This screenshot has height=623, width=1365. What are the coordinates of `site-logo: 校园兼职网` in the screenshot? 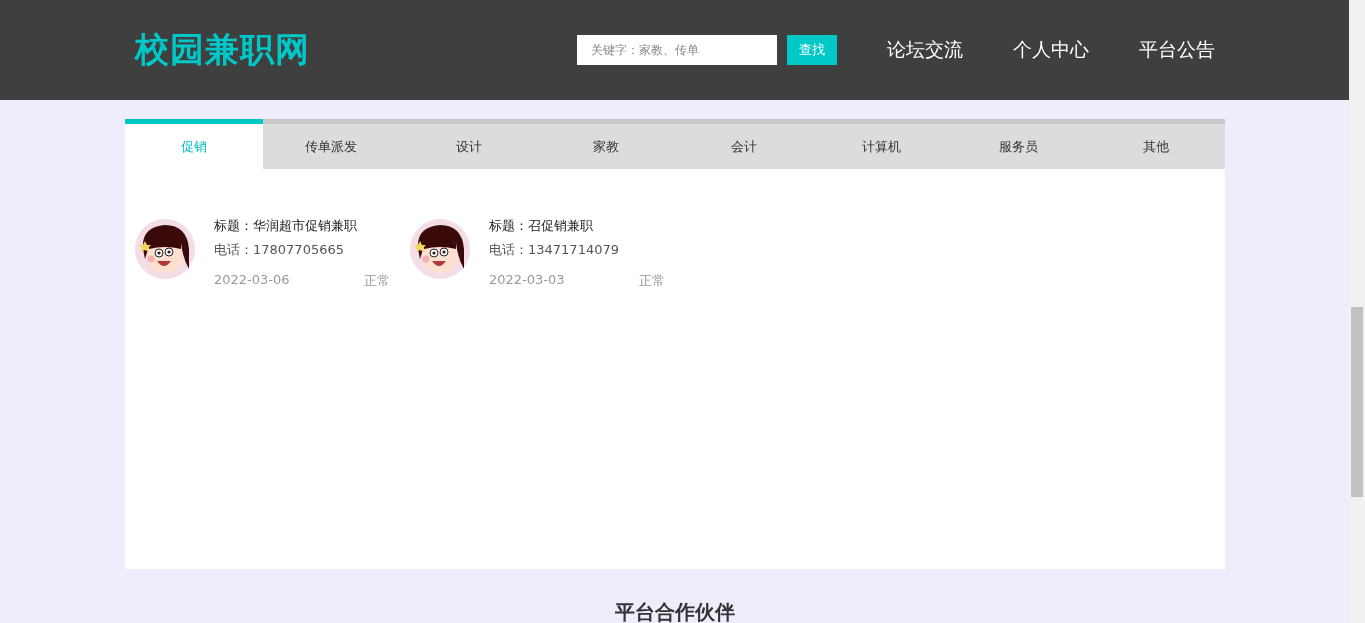 It's located at (217, 50).